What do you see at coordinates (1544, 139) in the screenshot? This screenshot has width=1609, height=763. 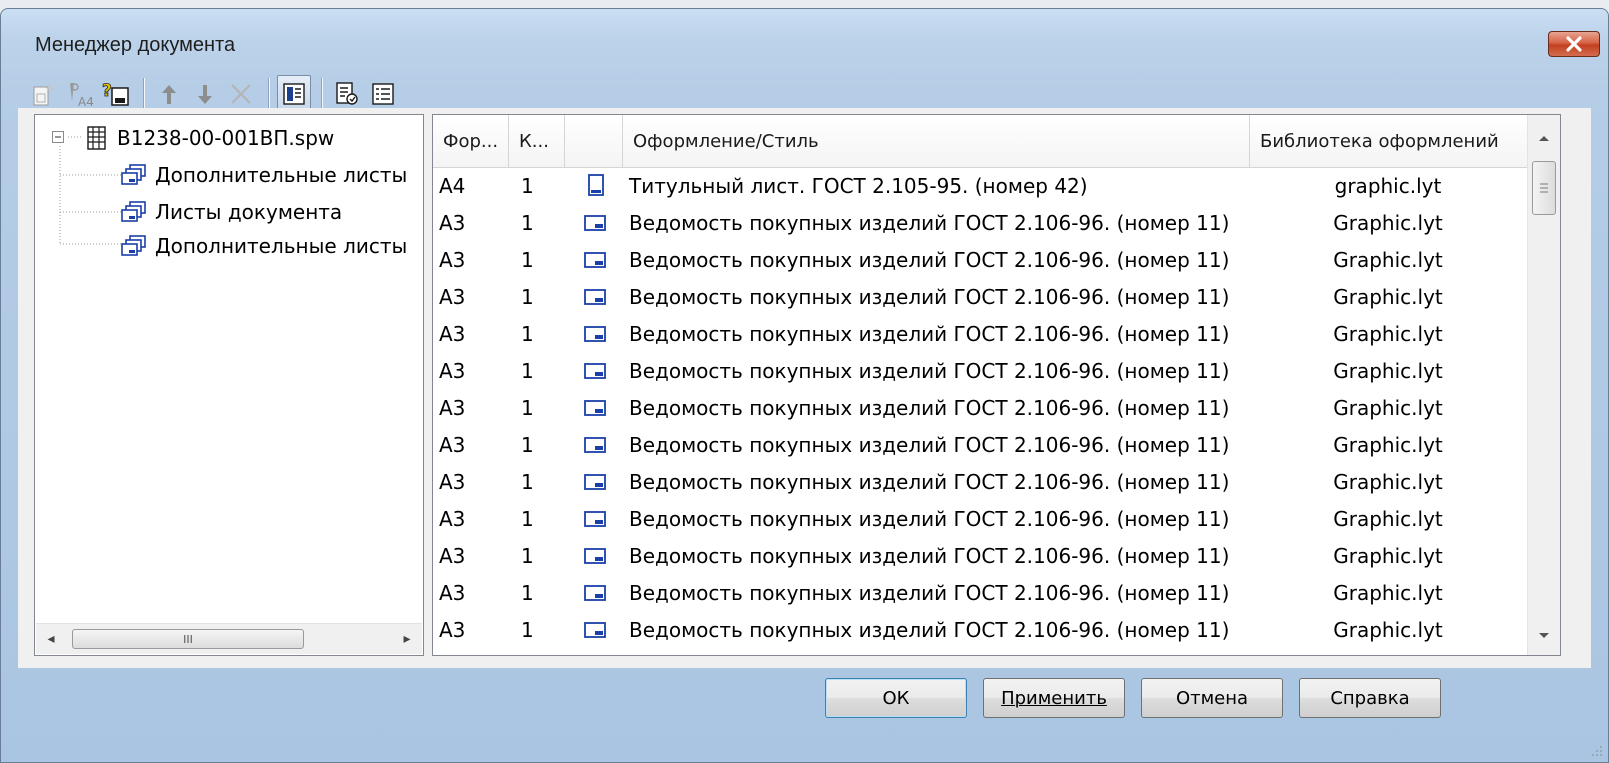 I see `scroll-up-icon` at bounding box center [1544, 139].